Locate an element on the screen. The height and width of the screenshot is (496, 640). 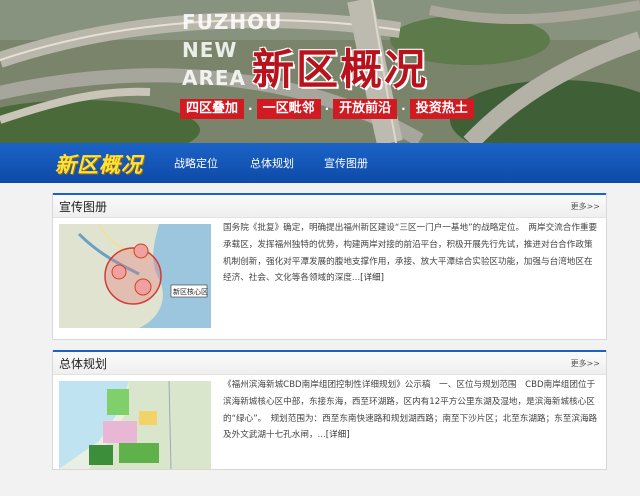
banner-slogan: 四区叠加 · 一区毗邻 · 开放前沿 · 投资热土 is located at coordinates (327, 109).